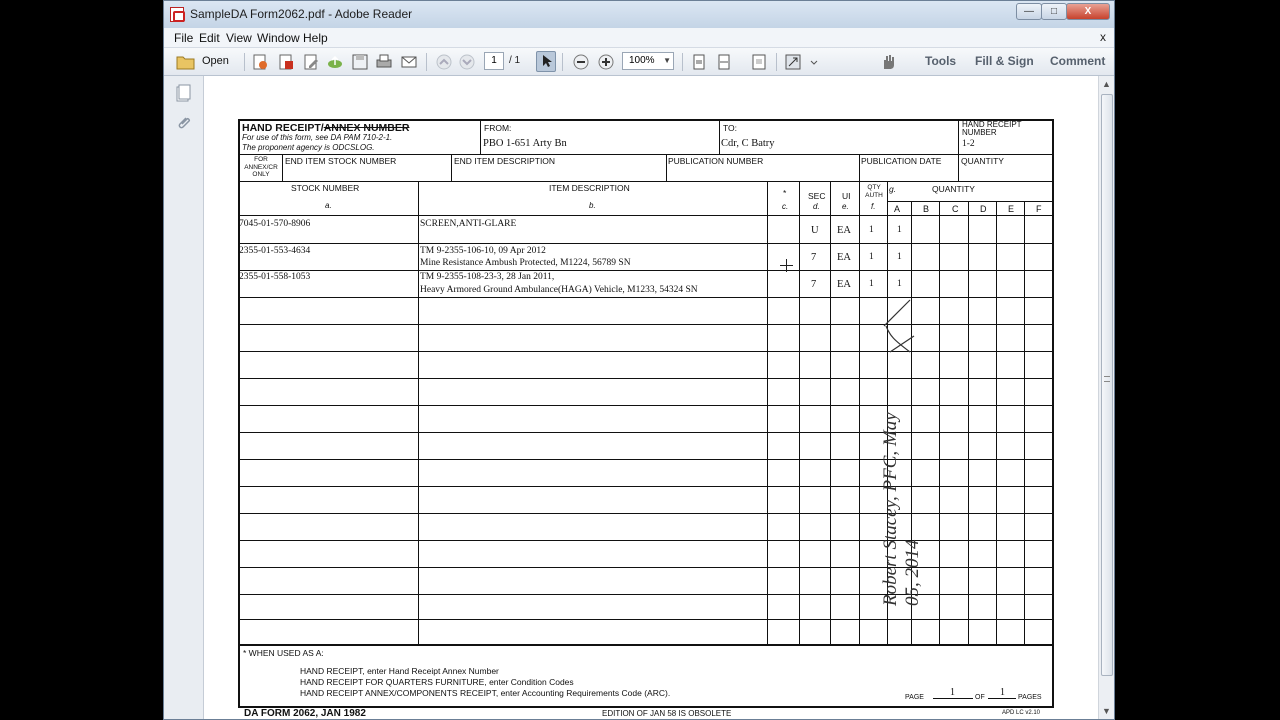  What do you see at coordinates (274, 224) in the screenshot?
I see `row1-stock: 7045-01-570-8906` at bounding box center [274, 224].